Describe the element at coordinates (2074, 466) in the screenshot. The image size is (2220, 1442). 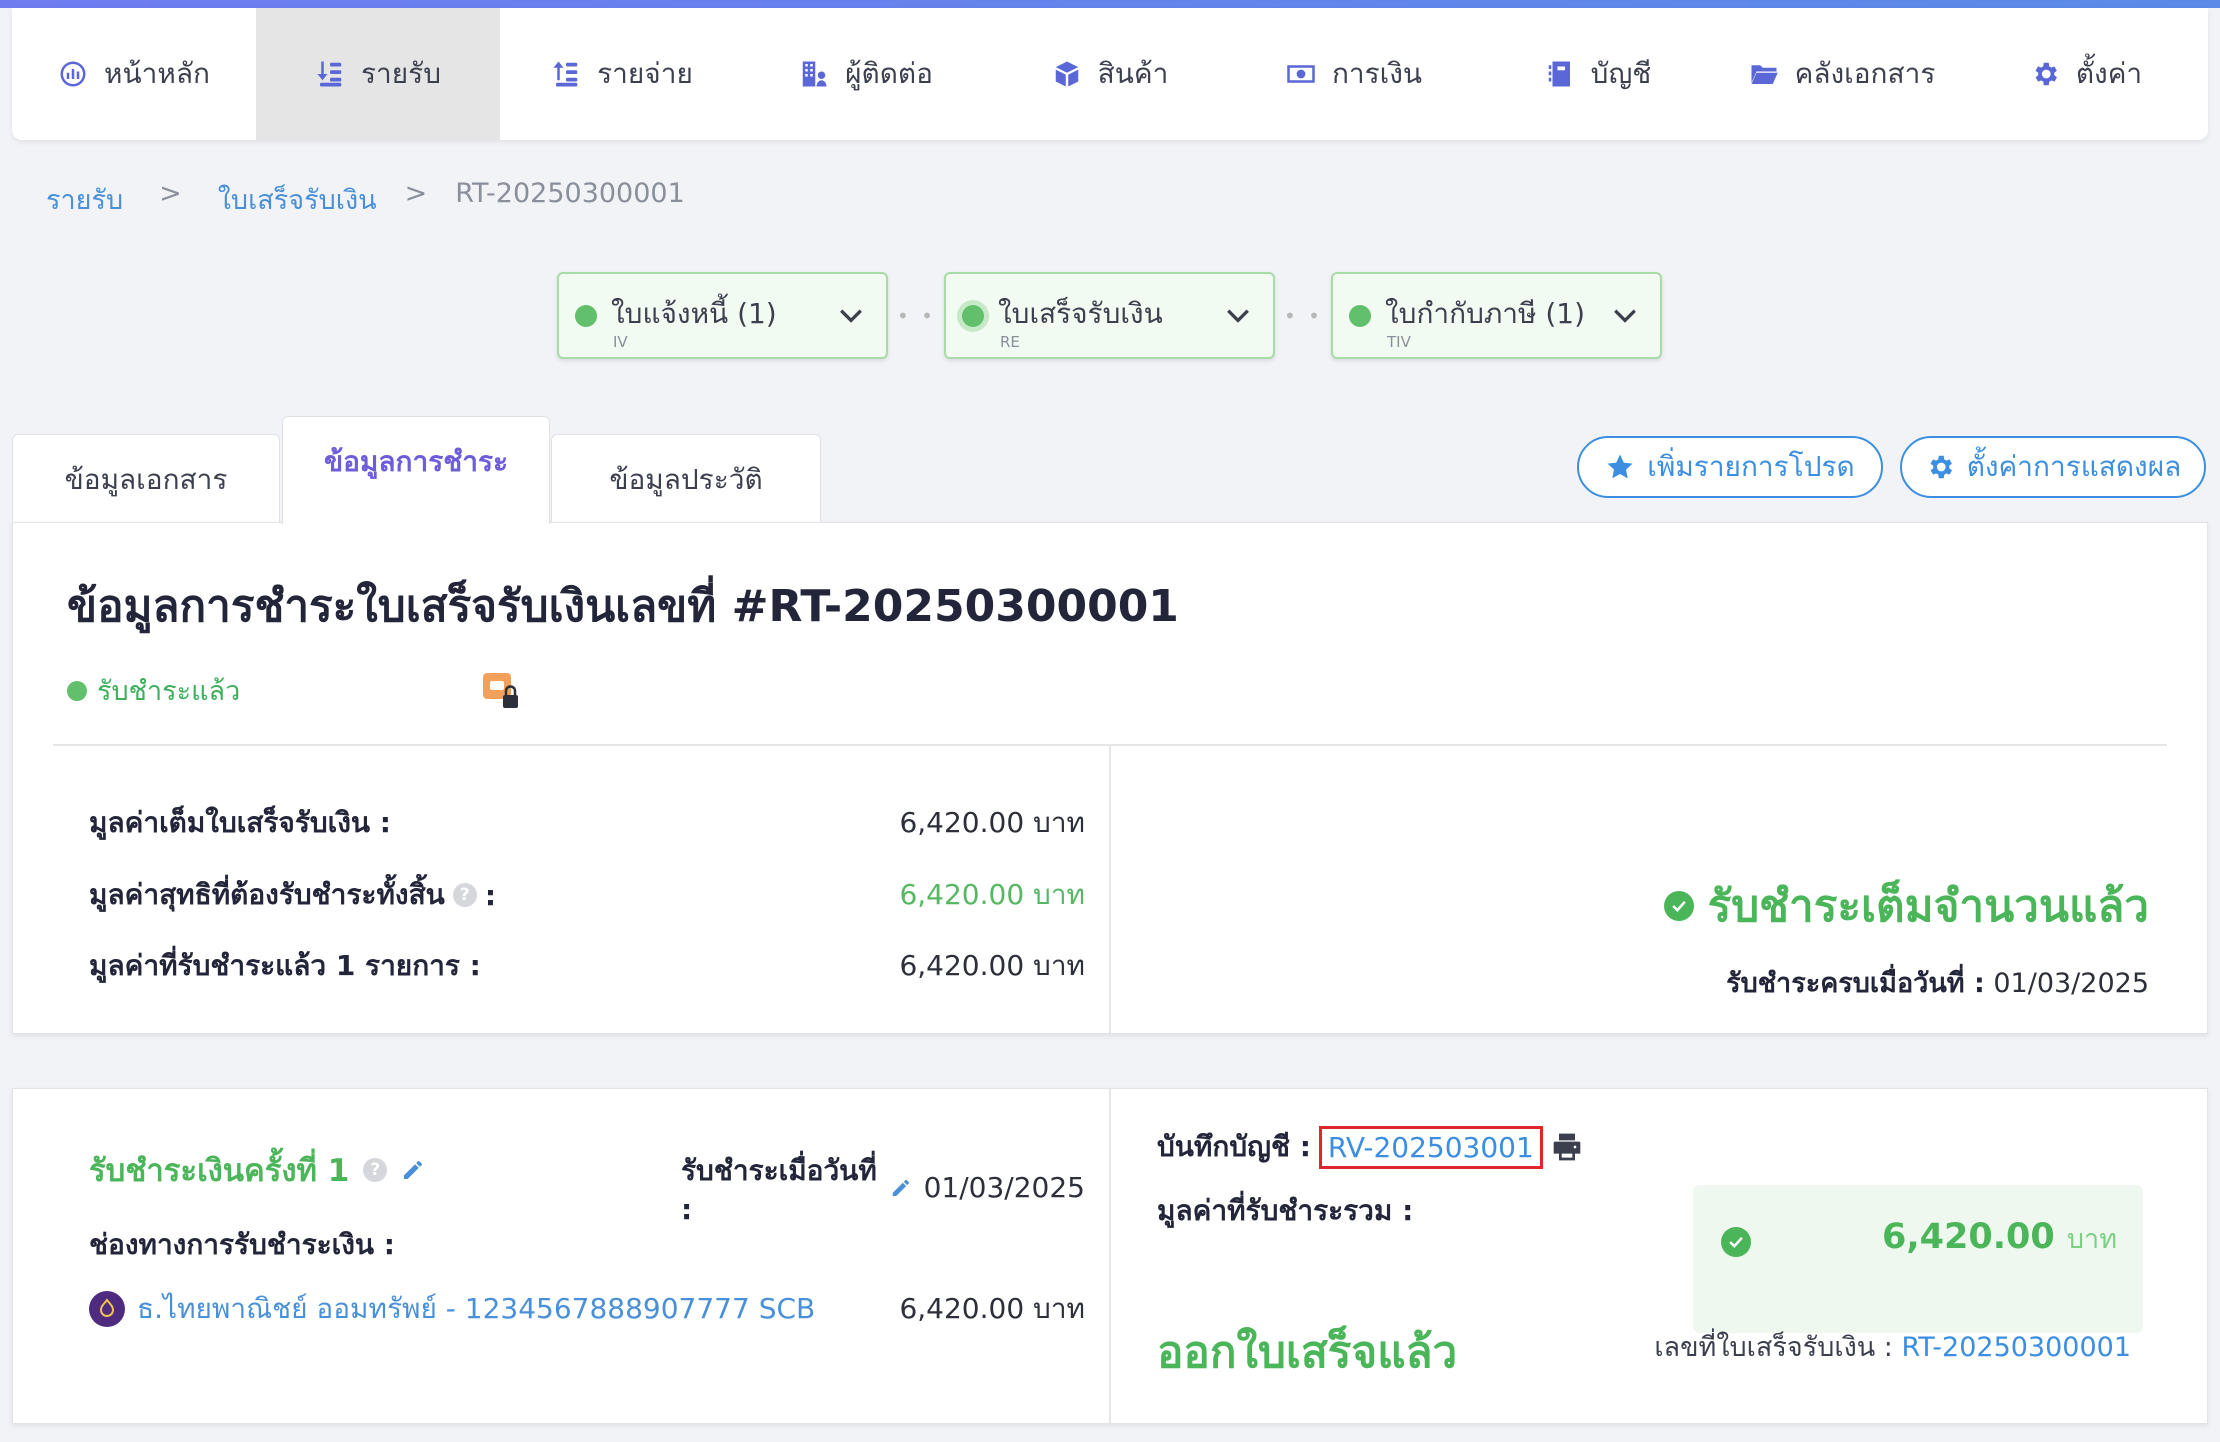
I see `display-settings-label: ตั้งค่าการแสดงผล` at that location.